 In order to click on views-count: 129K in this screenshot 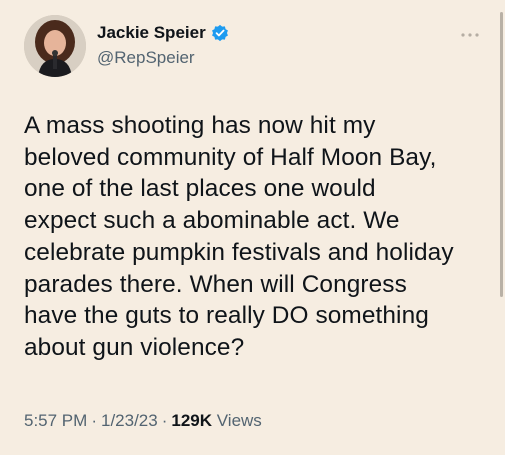, I will do `click(191, 420)`.